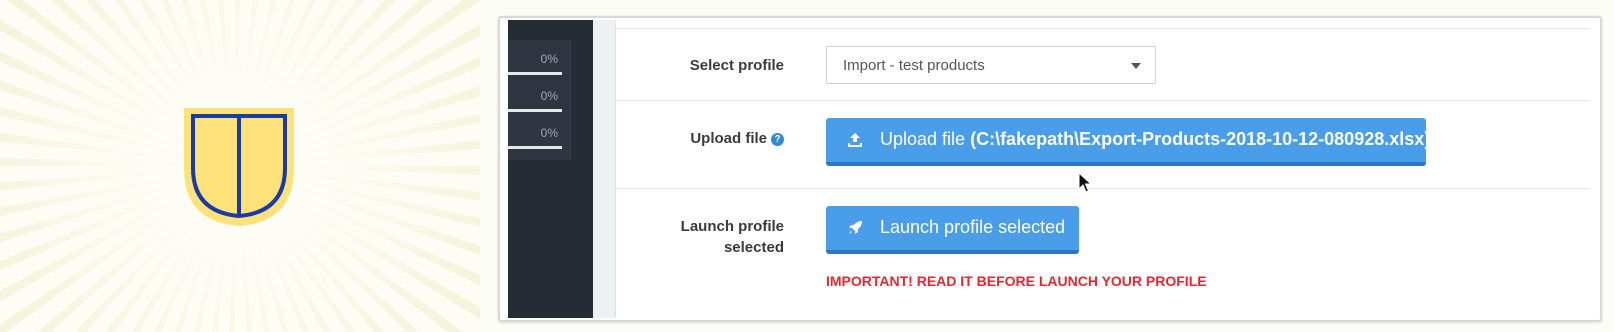 This screenshot has width=1614, height=332. Describe the element at coordinates (239, 167) in the screenshot. I see `shield-logo-icon` at that location.